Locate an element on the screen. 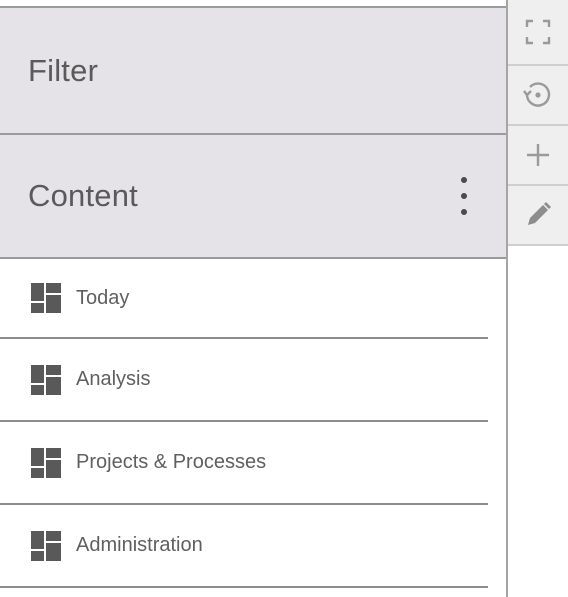 The image size is (568, 597). fullscreen-icon is located at coordinates (538, 32).